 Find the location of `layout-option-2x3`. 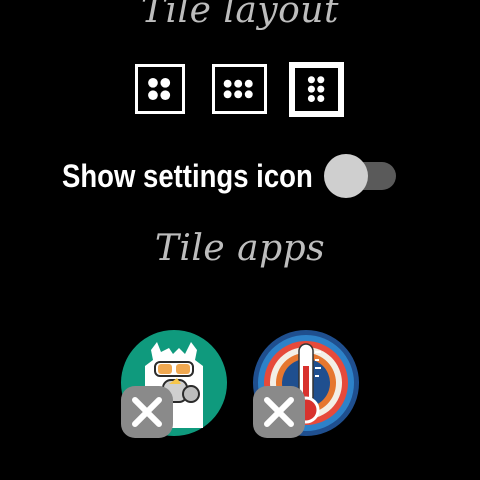

layout-option-2x3 is located at coordinates (239, 89).